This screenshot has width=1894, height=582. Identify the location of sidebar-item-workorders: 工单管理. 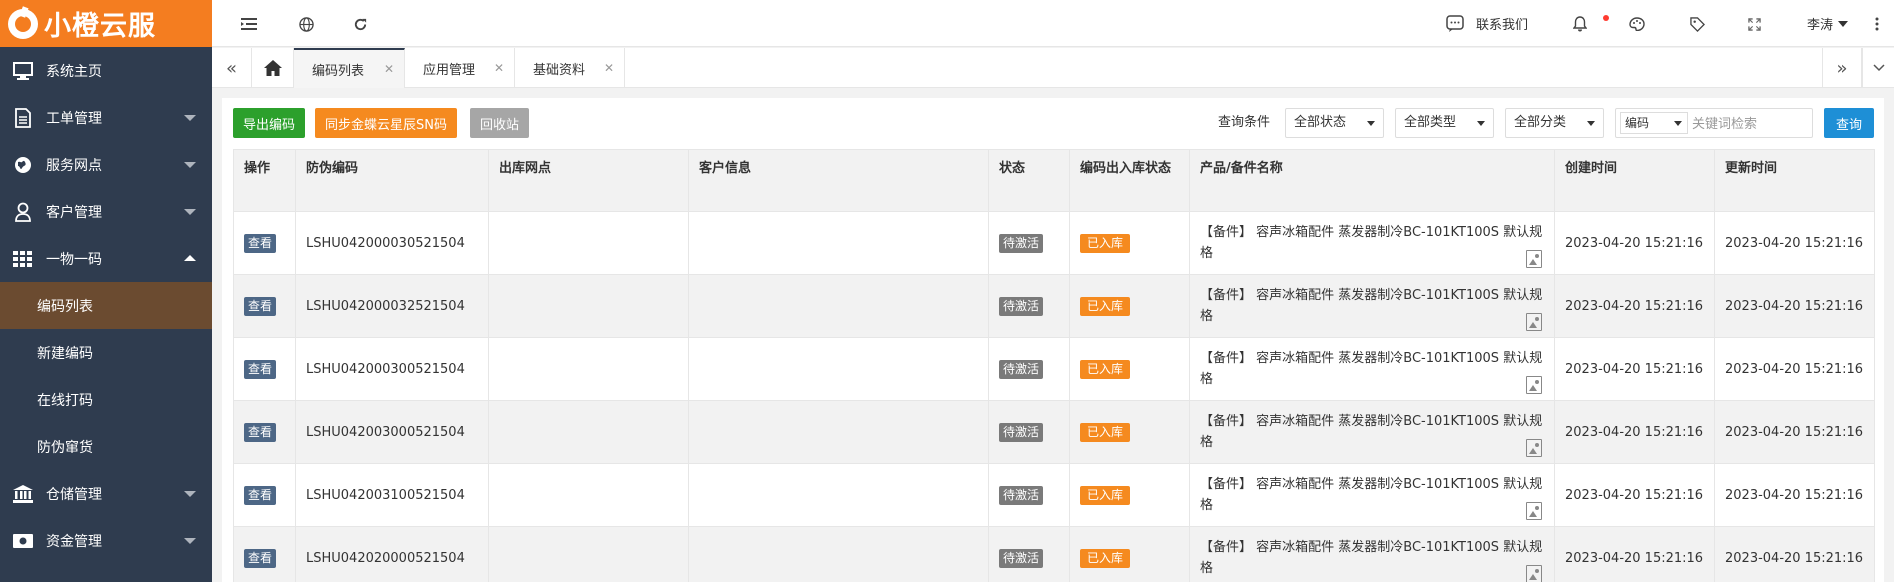
(106, 117).